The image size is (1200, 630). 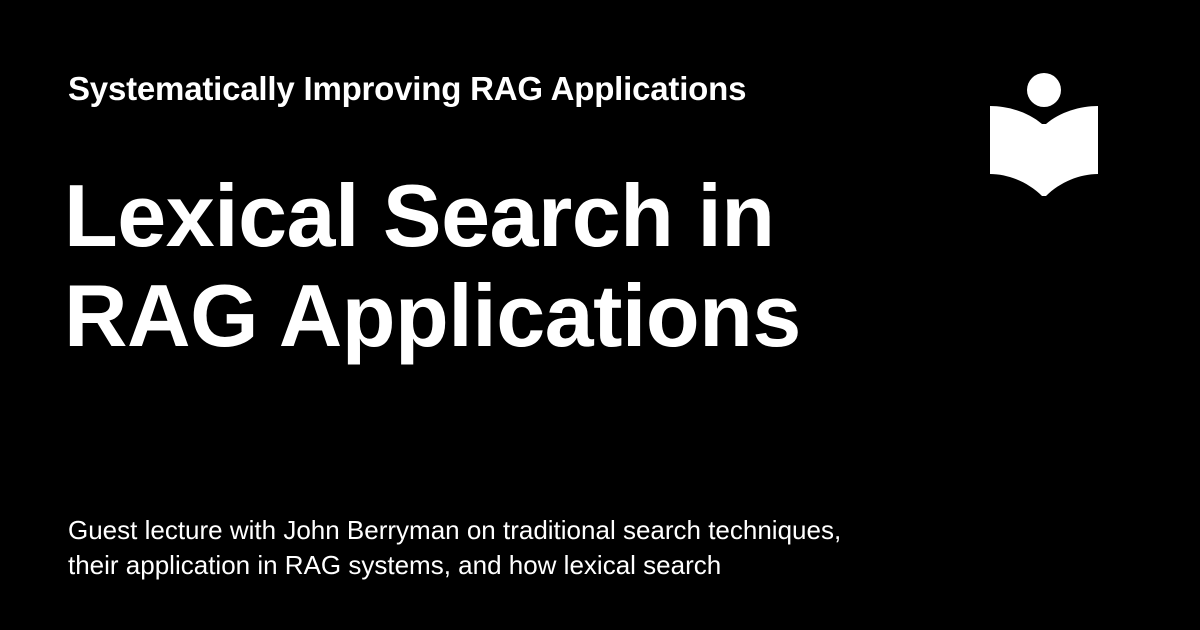 What do you see at coordinates (1044, 134) in the screenshot?
I see `reading-book-icon` at bounding box center [1044, 134].